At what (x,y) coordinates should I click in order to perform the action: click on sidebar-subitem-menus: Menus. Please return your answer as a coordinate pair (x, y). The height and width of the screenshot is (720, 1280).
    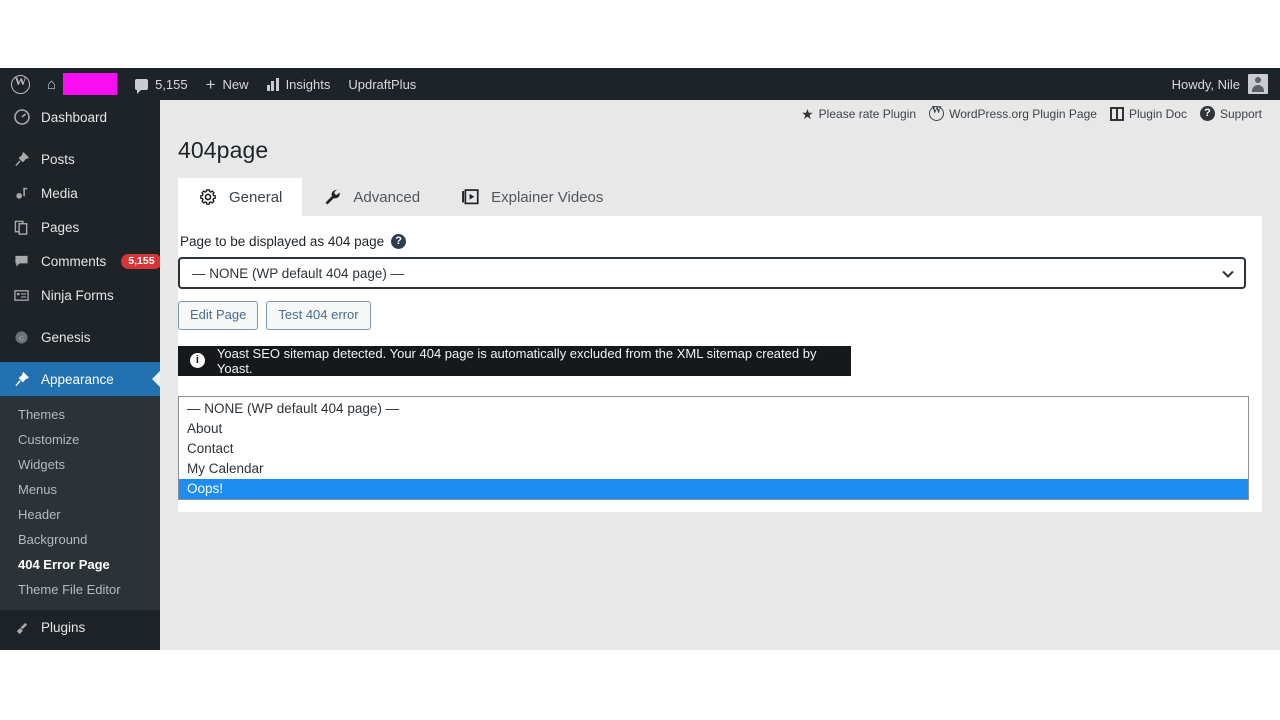
    Looking at the image, I should click on (80, 489).